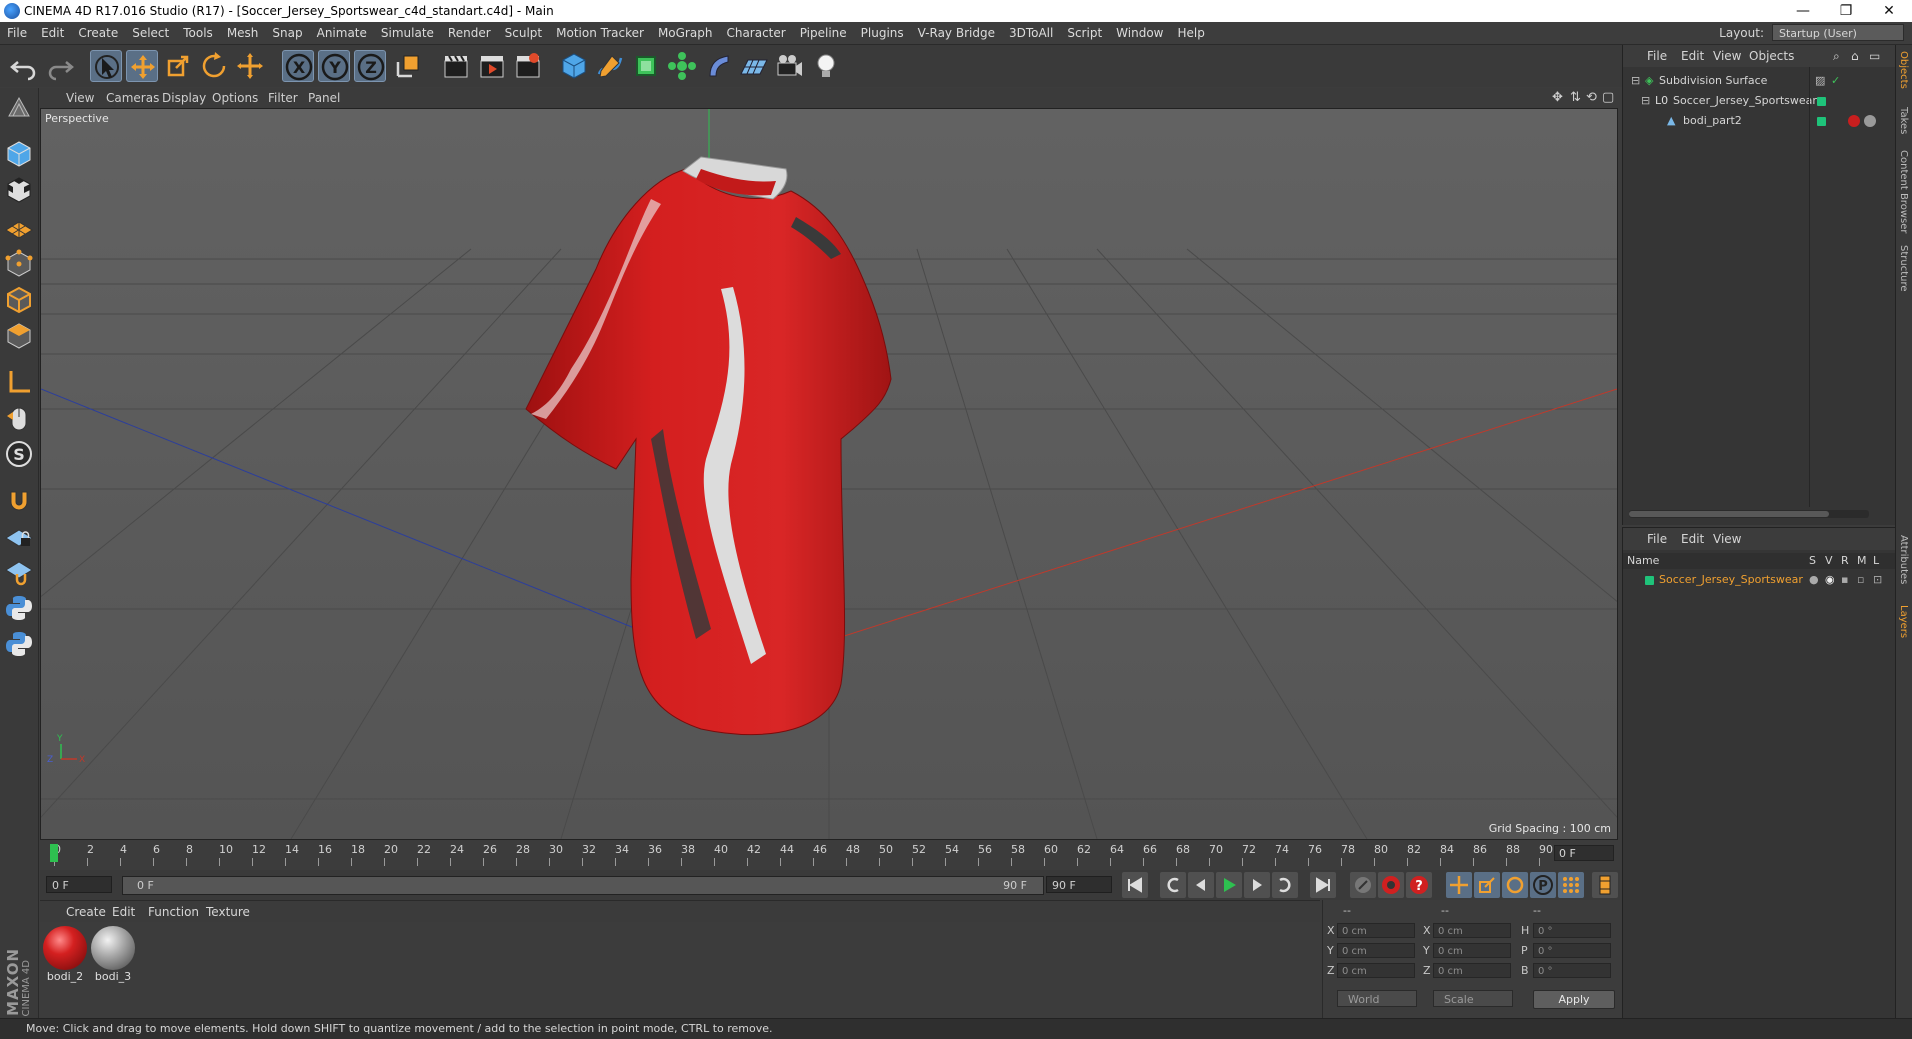  Describe the element at coordinates (113, 954) in the screenshot. I see `material-bodi-3: bodi_3` at that location.